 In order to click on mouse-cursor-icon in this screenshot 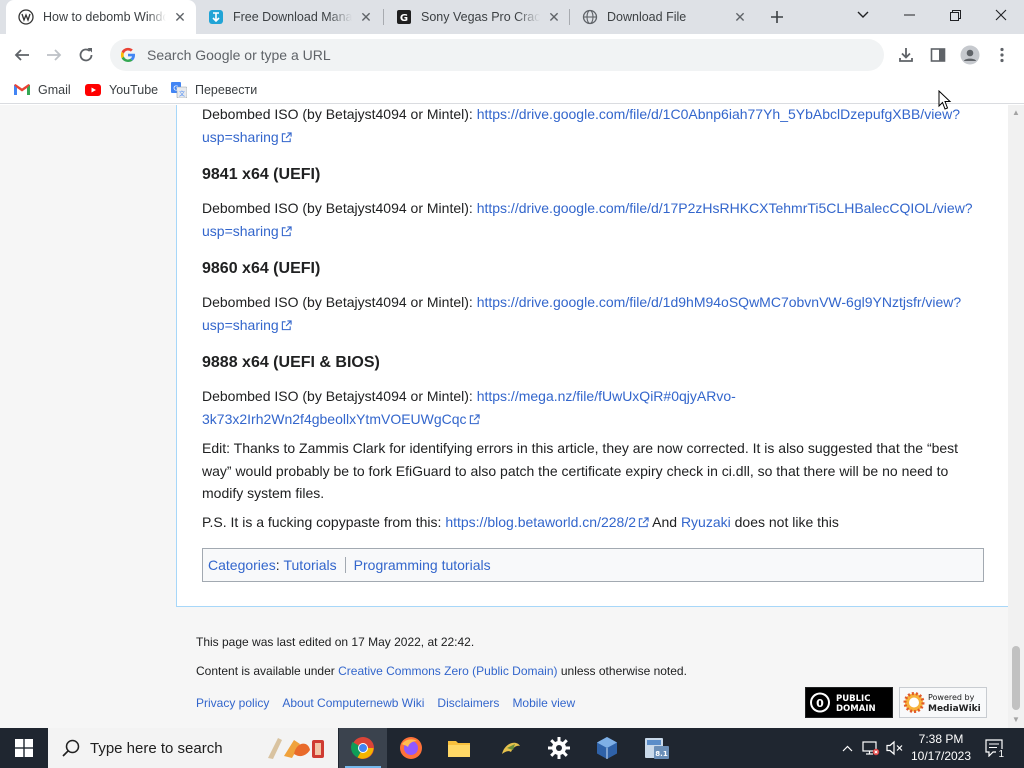, I will do `click(945, 100)`.